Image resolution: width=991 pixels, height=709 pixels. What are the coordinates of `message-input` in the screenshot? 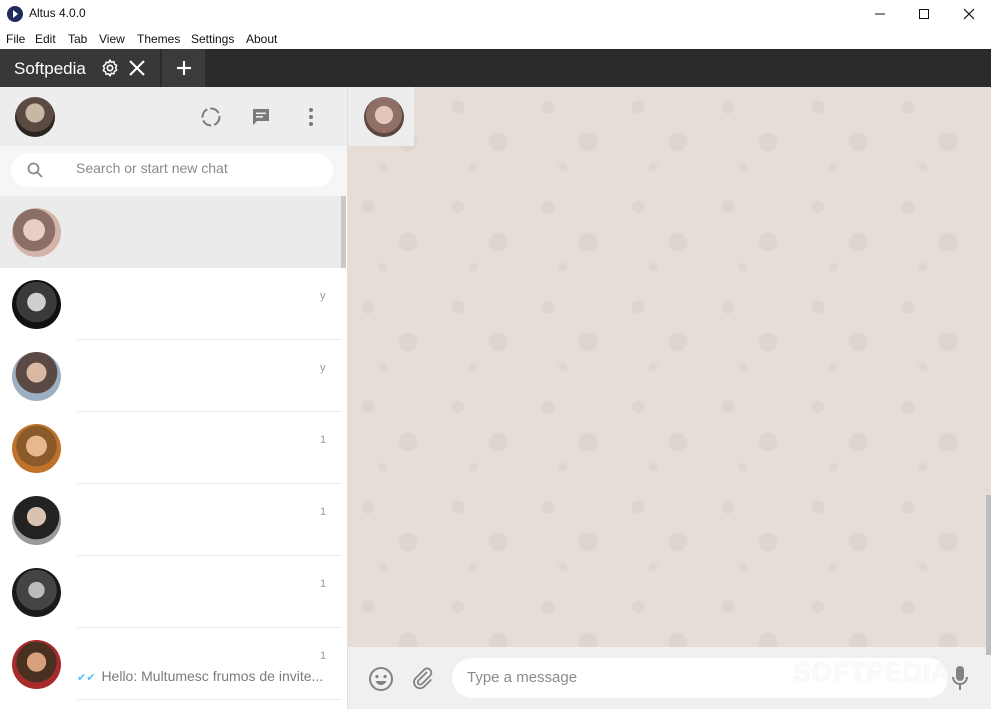 It's located at (617, 677).